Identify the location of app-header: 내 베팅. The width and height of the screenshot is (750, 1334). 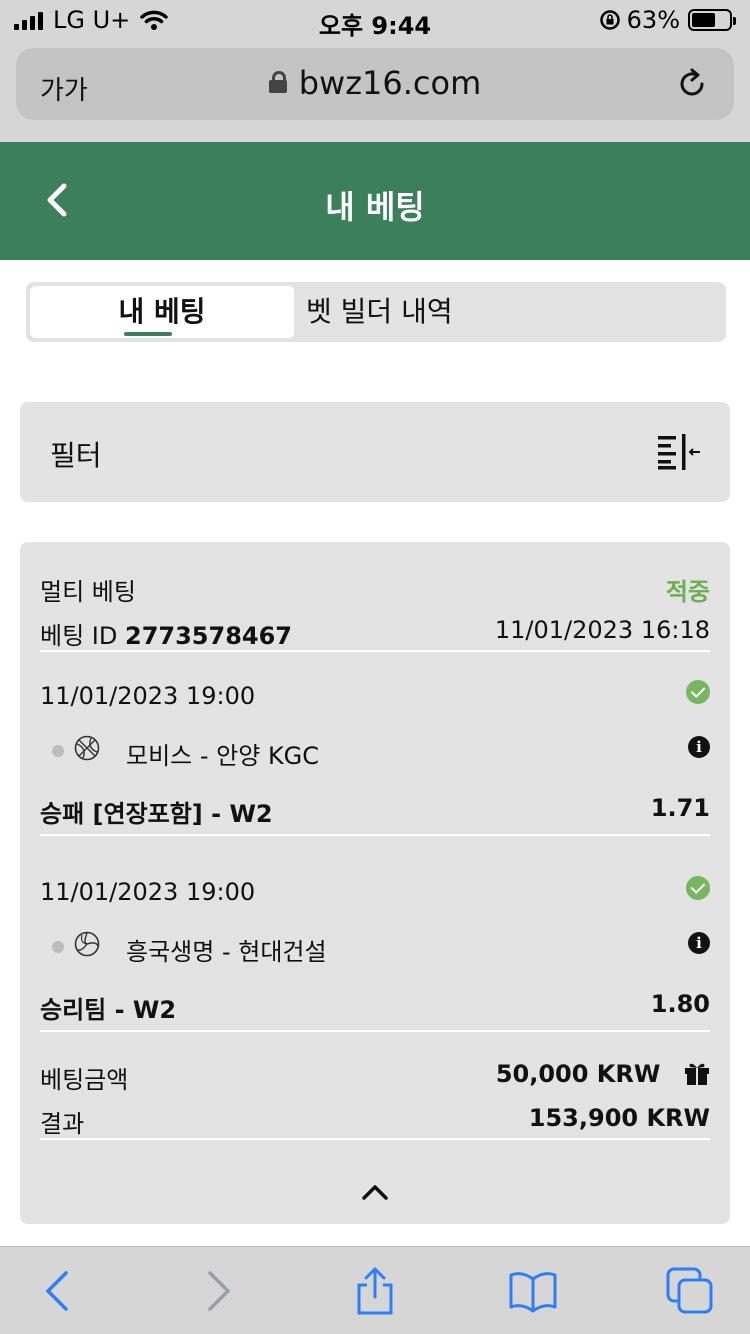
(375, 201).